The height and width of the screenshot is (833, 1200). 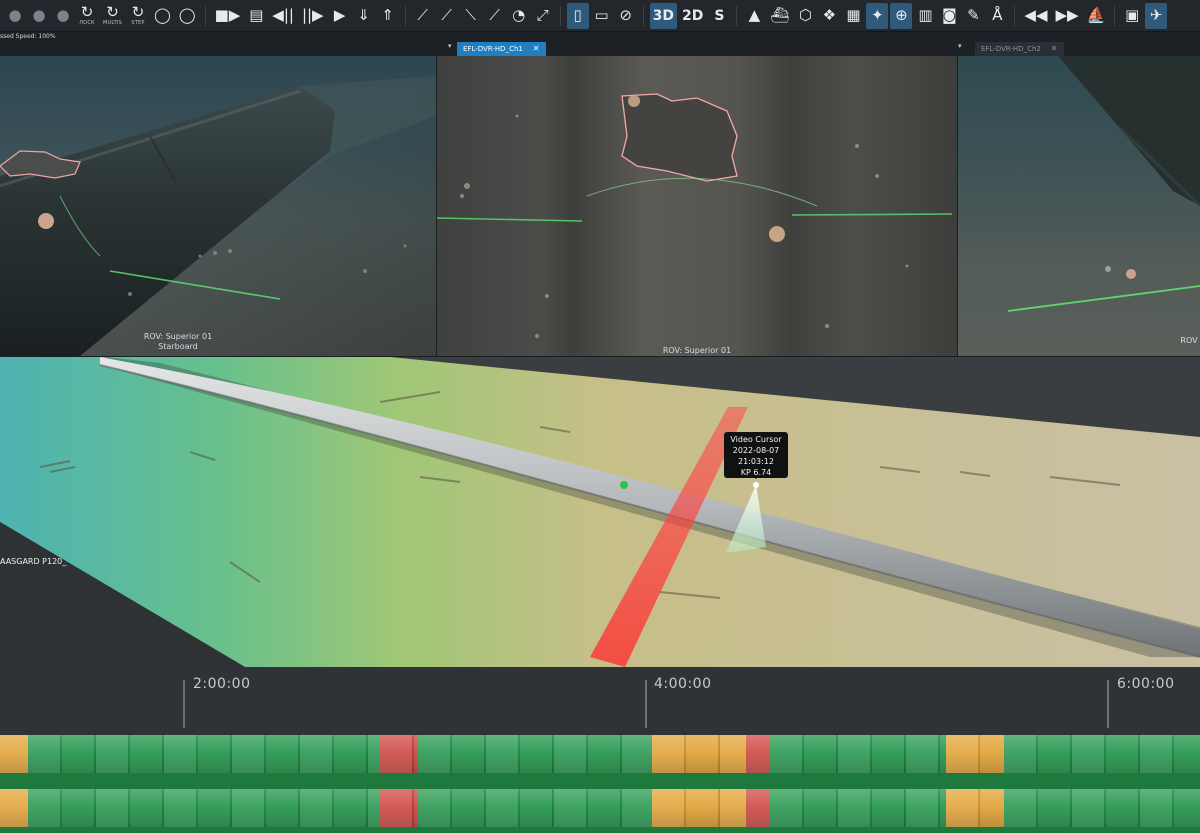 I want to click on pane-label-side: Starboard, so click(x=178, y=346).